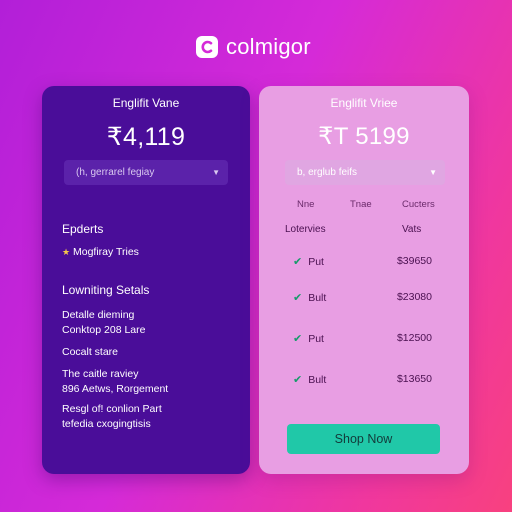 The width and height of the screenshot is (512, 512). I want to click on column-header: Cucters, so click(418, 204).